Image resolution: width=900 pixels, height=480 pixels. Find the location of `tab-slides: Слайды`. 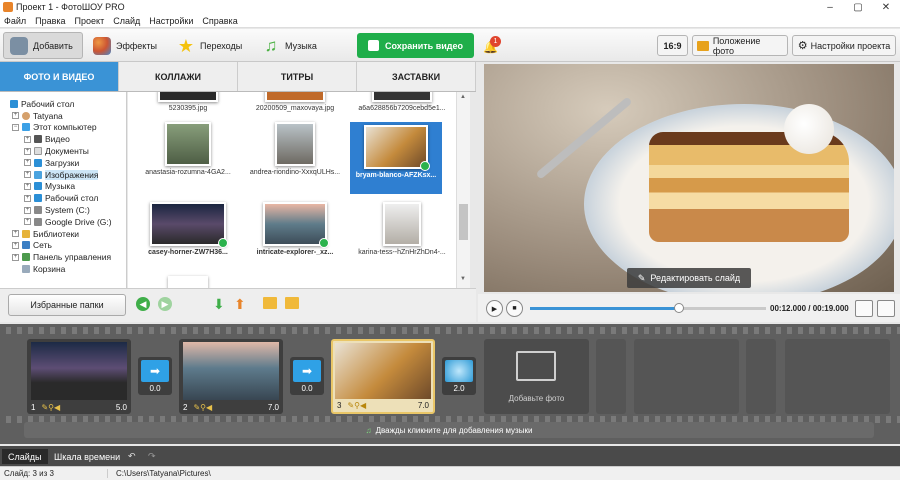

tab-slides: Слайды is located at coordinates (25, 456).